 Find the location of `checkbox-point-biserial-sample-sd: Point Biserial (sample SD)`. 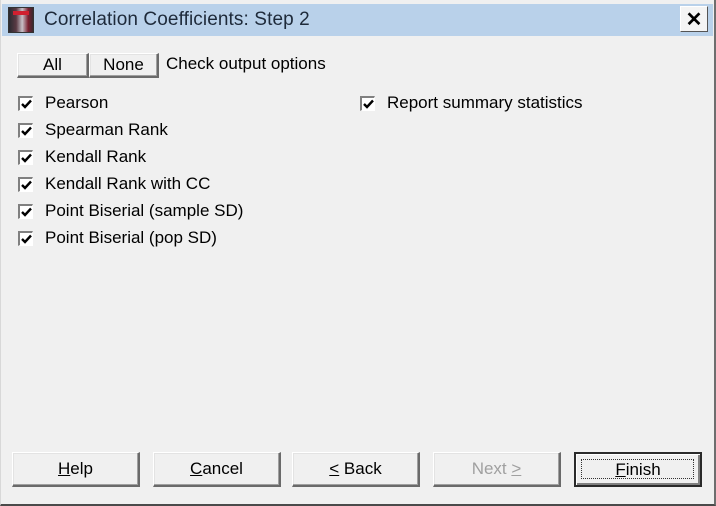

checkbox-point-biserial-sample-sd: Point Biserial (sample SD) is located at coordinates (130, 211).